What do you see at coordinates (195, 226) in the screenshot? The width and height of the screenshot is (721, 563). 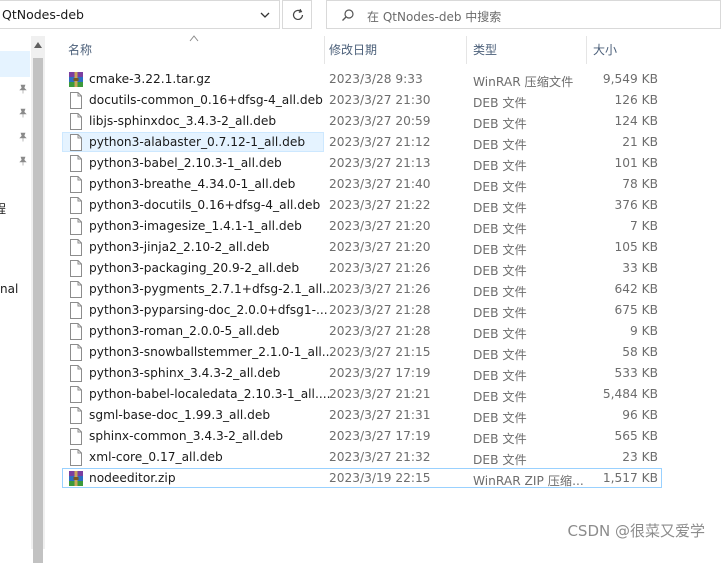 I see `file-name: python3-imagesize_1.4.1-1_all.deb` at bounding box center [195, 226].